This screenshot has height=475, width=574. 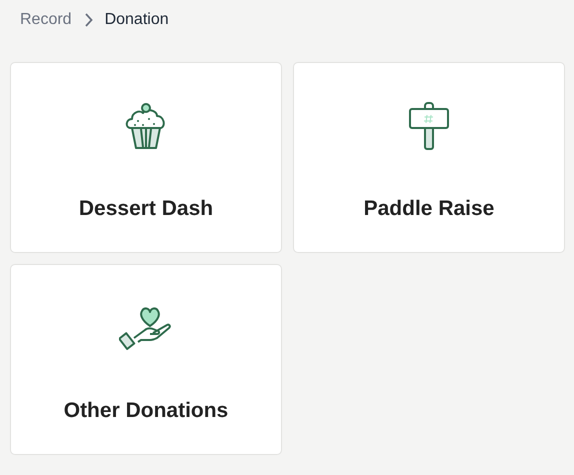 I want to click on paddle-sign-icon, so click(x=429, y=126).